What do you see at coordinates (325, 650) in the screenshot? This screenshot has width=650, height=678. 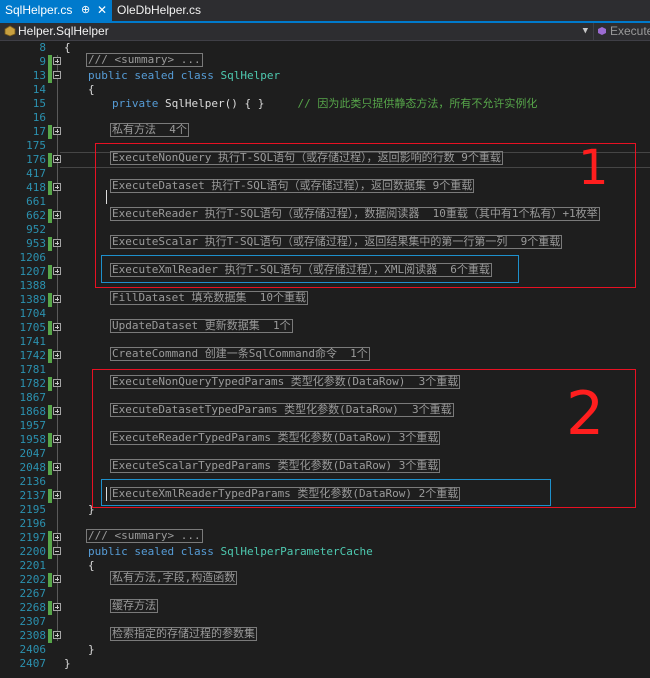 I see `code-line: 2406}` at bounding box center [325, 650].